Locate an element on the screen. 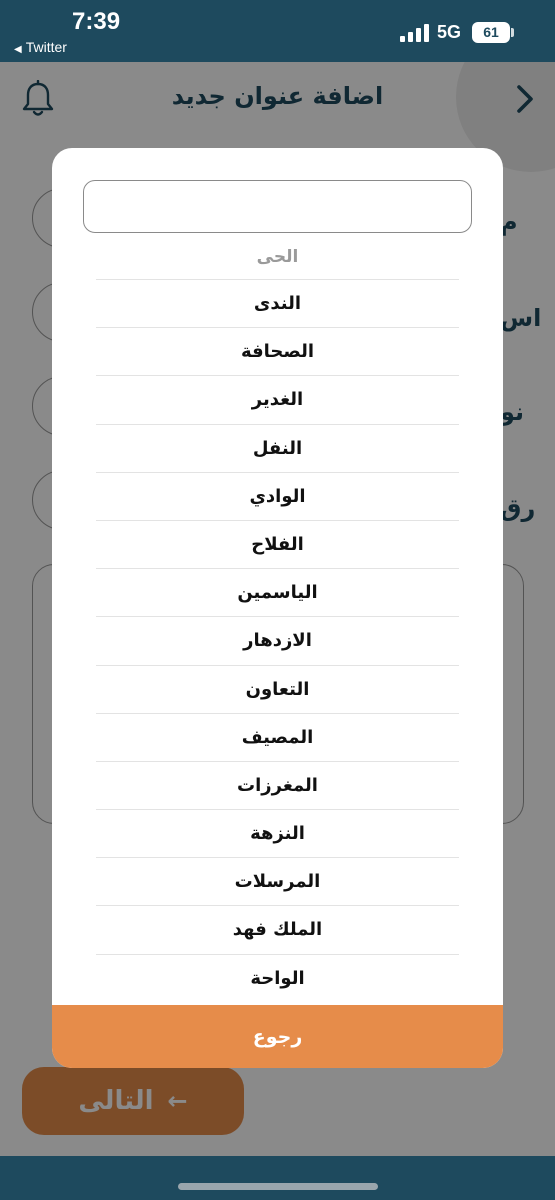 This screenshot has height=1200, width=555. district-item: الازدهار is located at coordinates (277, 641).